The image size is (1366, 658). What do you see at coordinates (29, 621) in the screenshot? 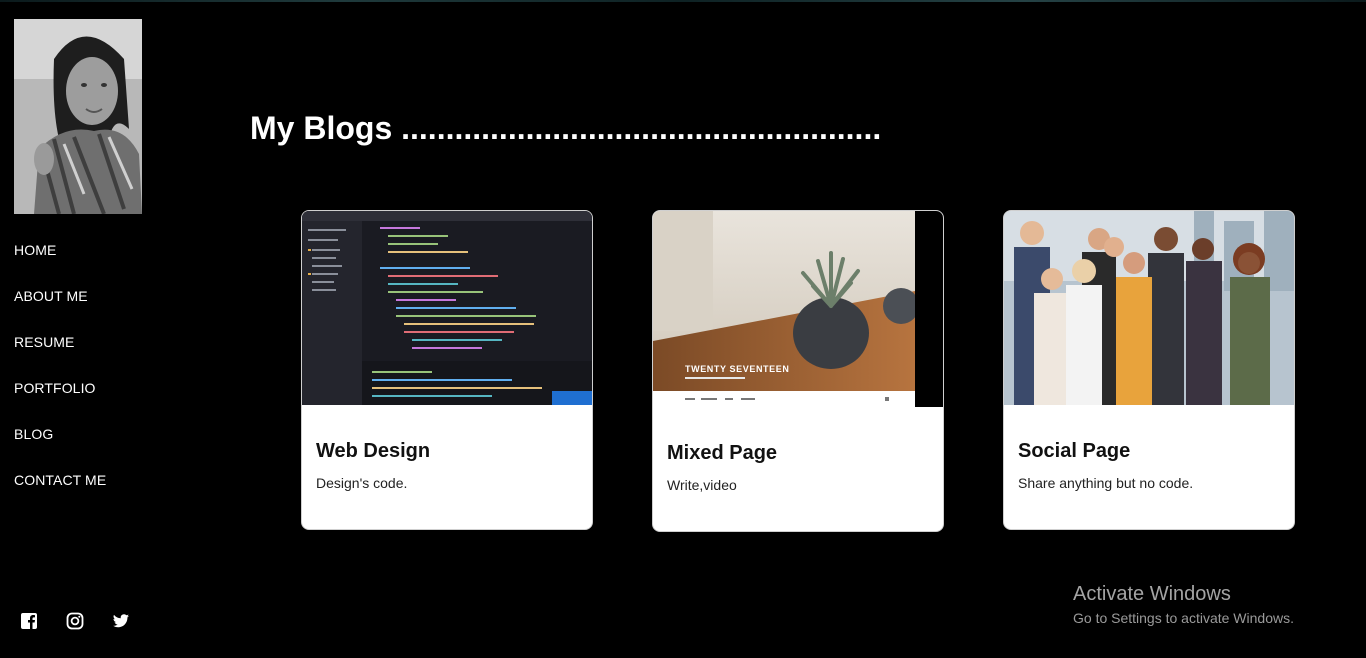
I see `facebook-icon` at bounding box center [29, 621].